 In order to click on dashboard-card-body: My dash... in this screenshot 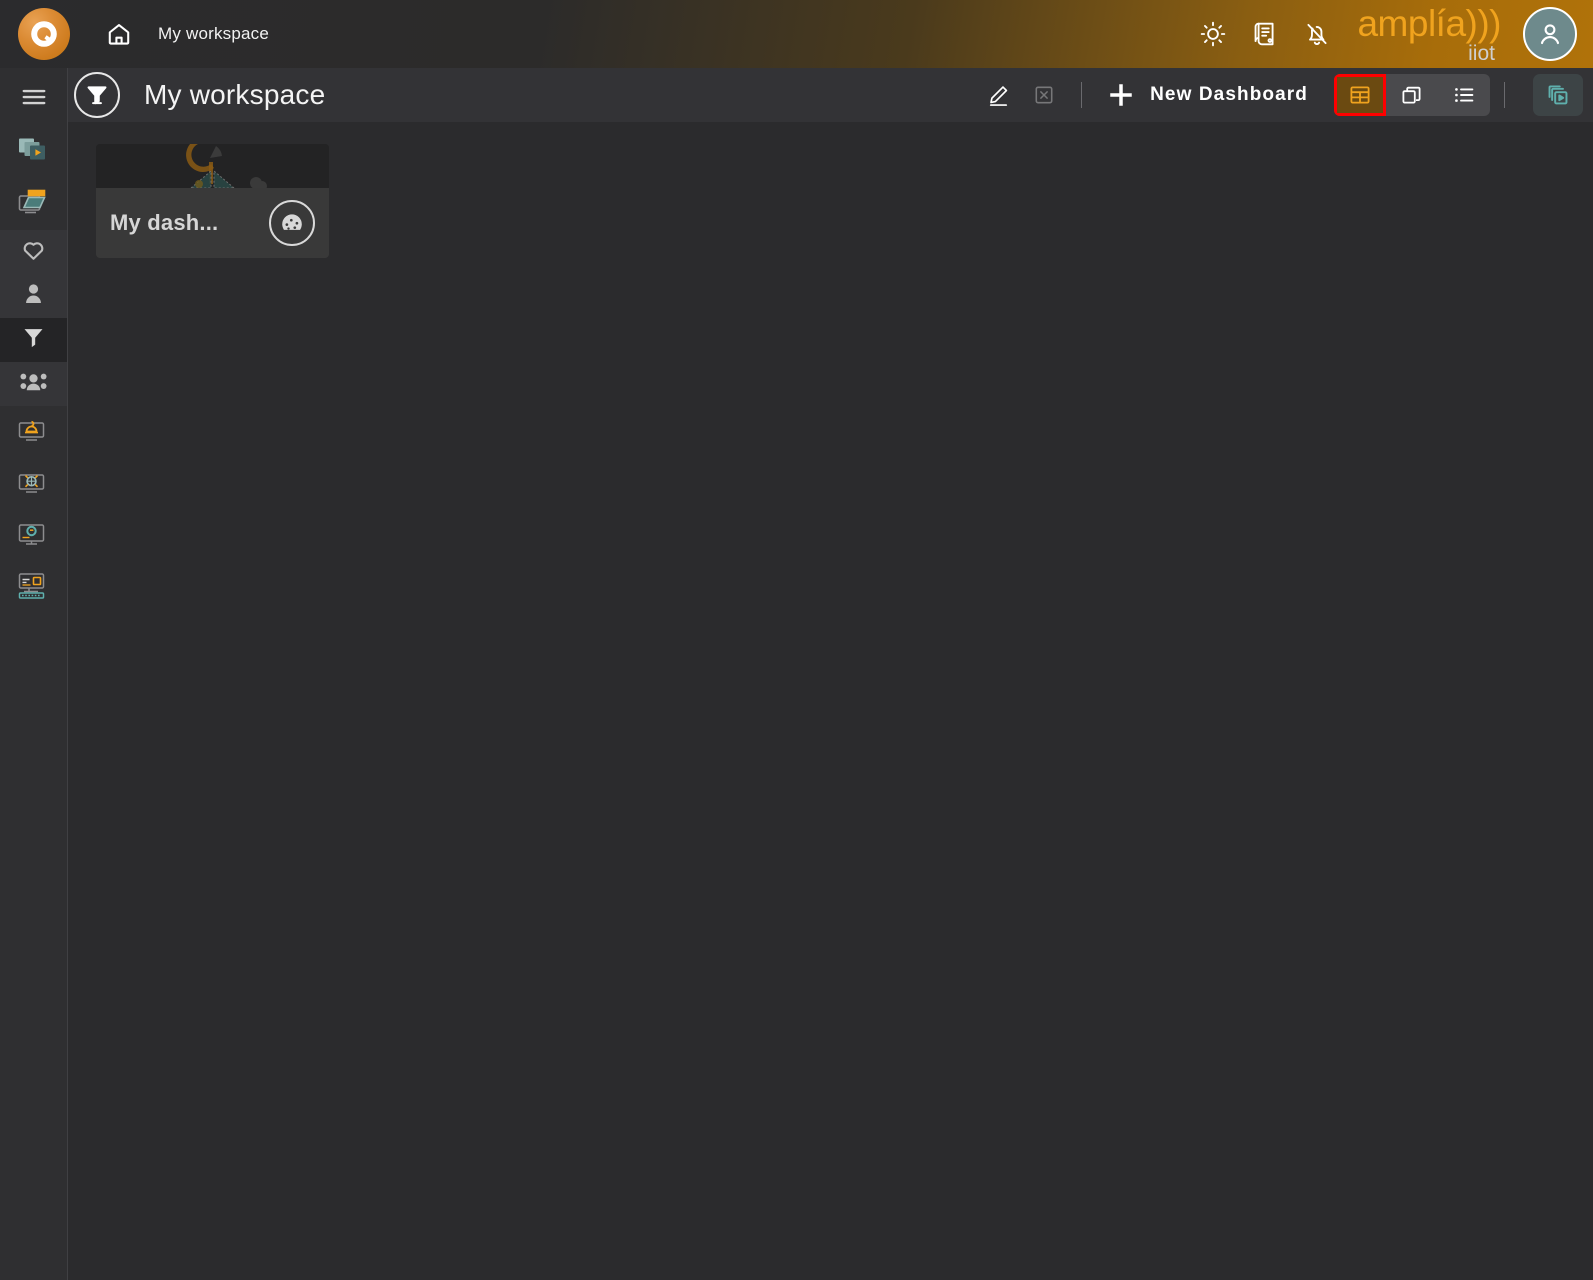, I will do `click(212, 223)`.